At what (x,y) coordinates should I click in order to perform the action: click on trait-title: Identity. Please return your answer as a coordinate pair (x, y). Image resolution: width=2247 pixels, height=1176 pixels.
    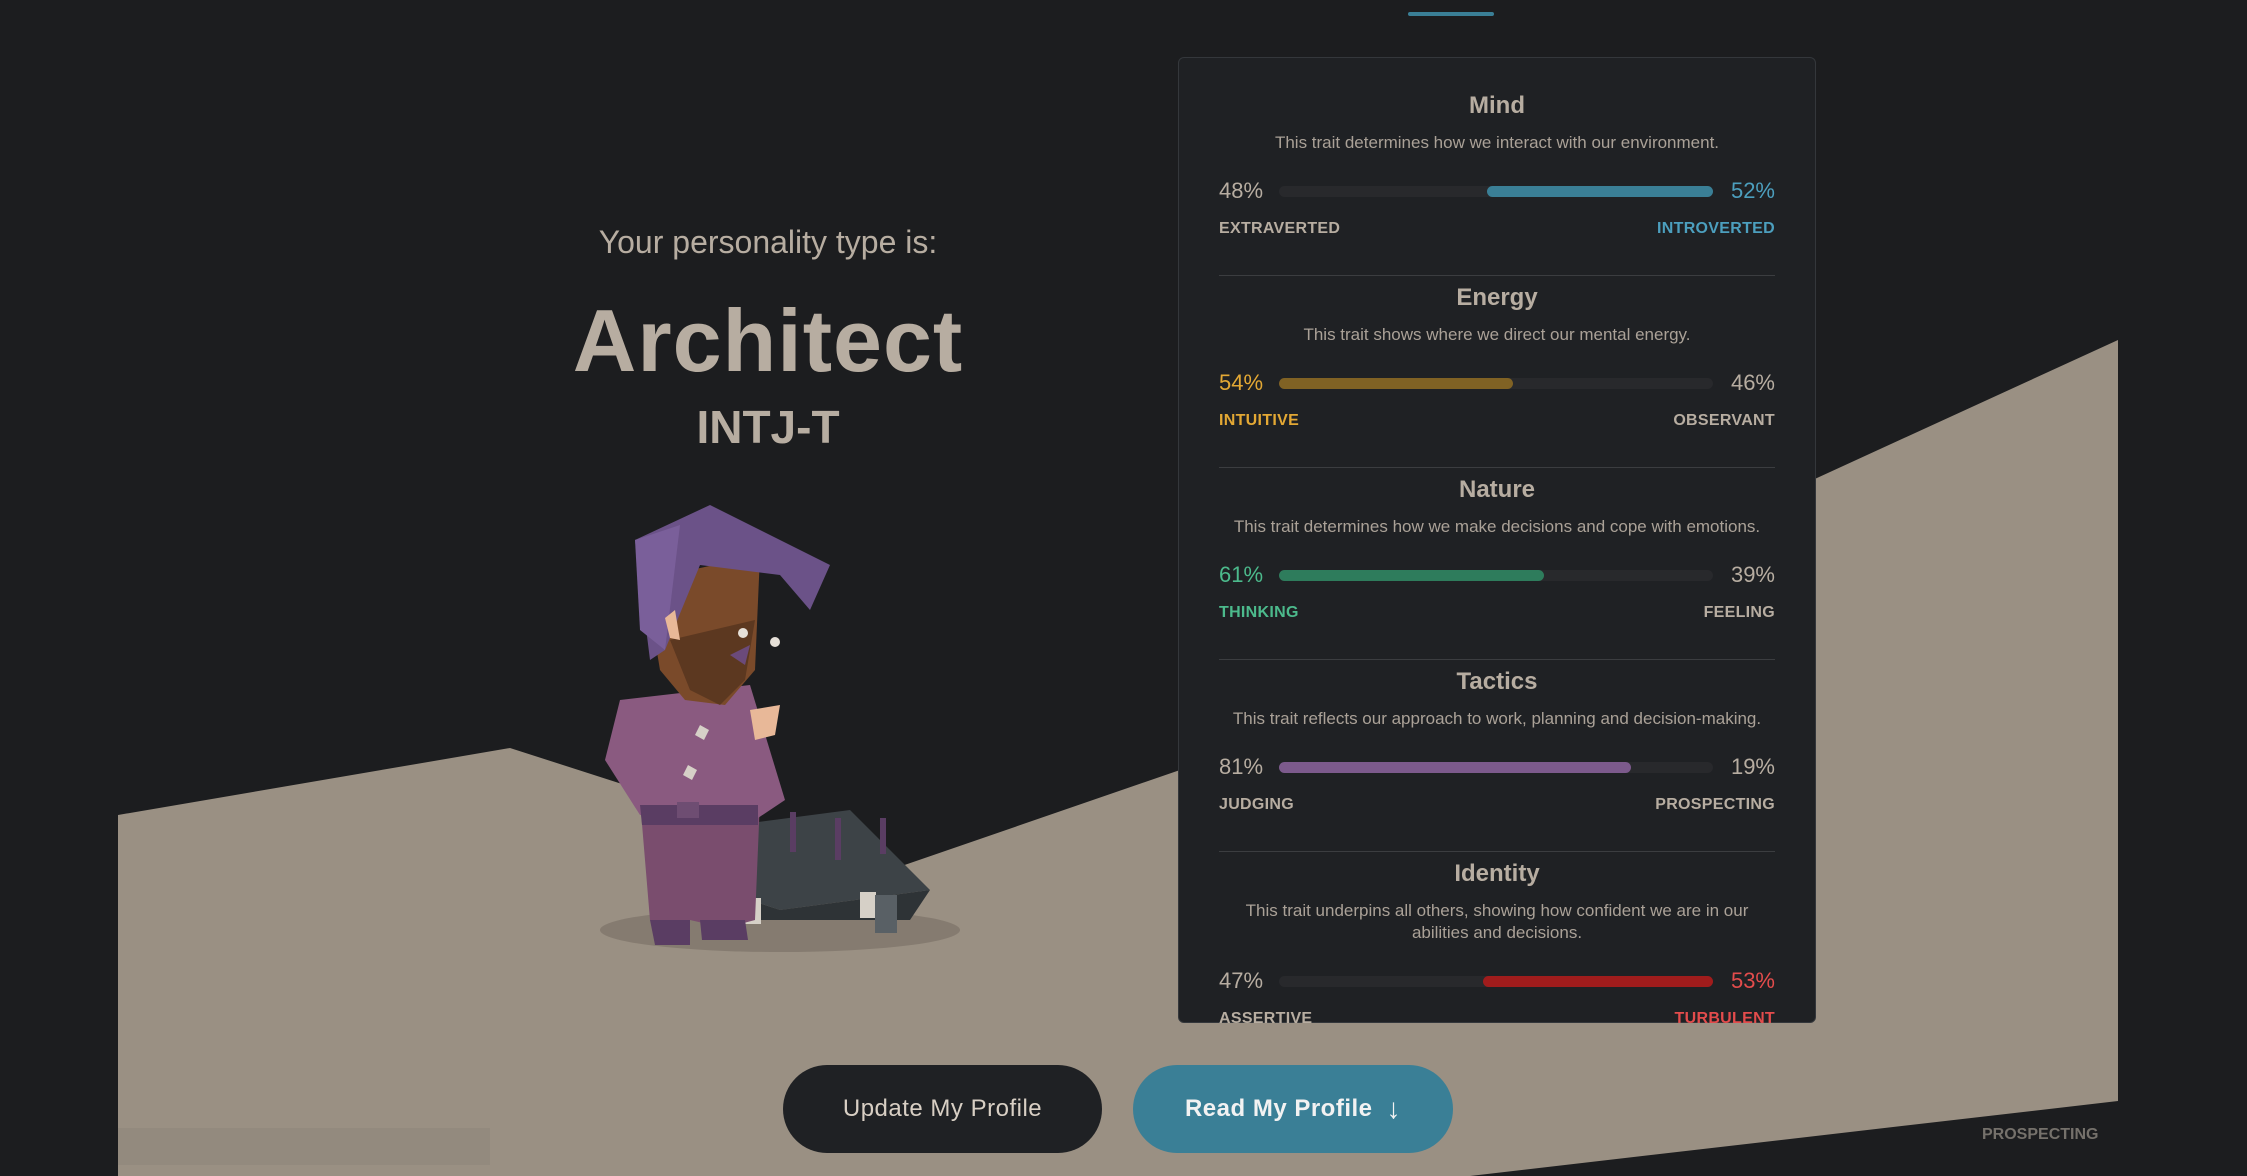
    Looking at the image, I should click on (1497, 873).